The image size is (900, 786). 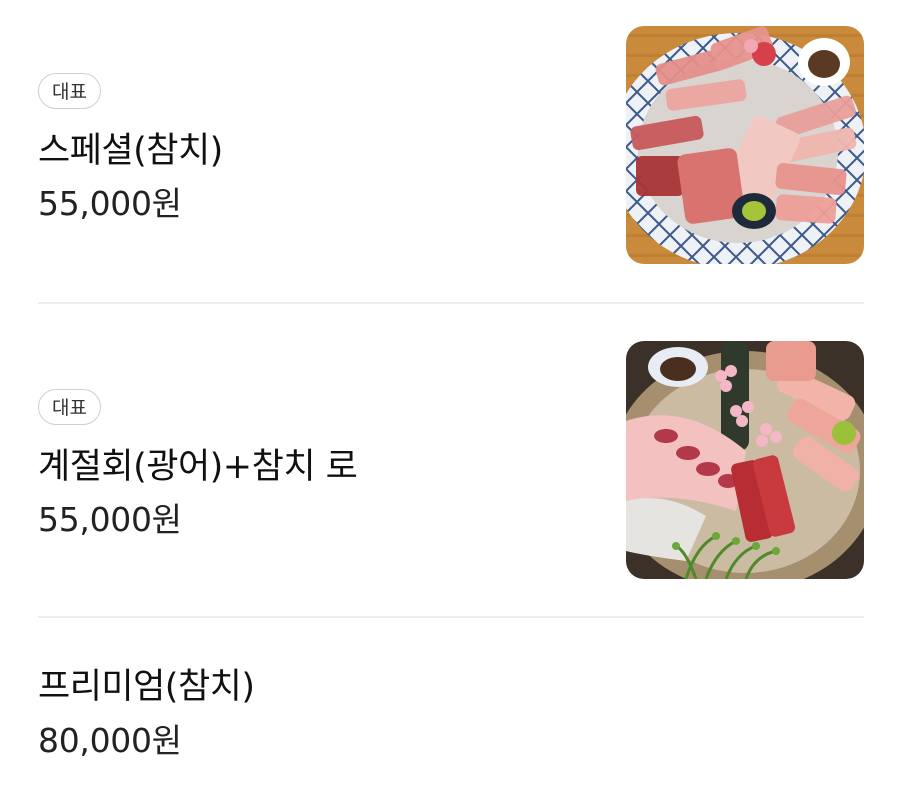 I want to click on menu-item-name: 프리미엄(참치), so click(x=146, y=687).